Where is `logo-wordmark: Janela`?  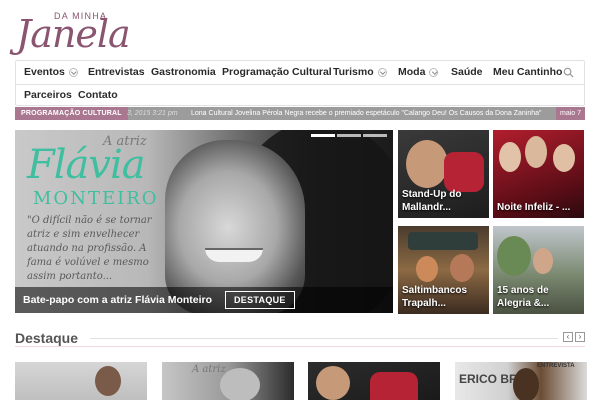 logo-wordmark: Janela is located at coordinates (73, 34).